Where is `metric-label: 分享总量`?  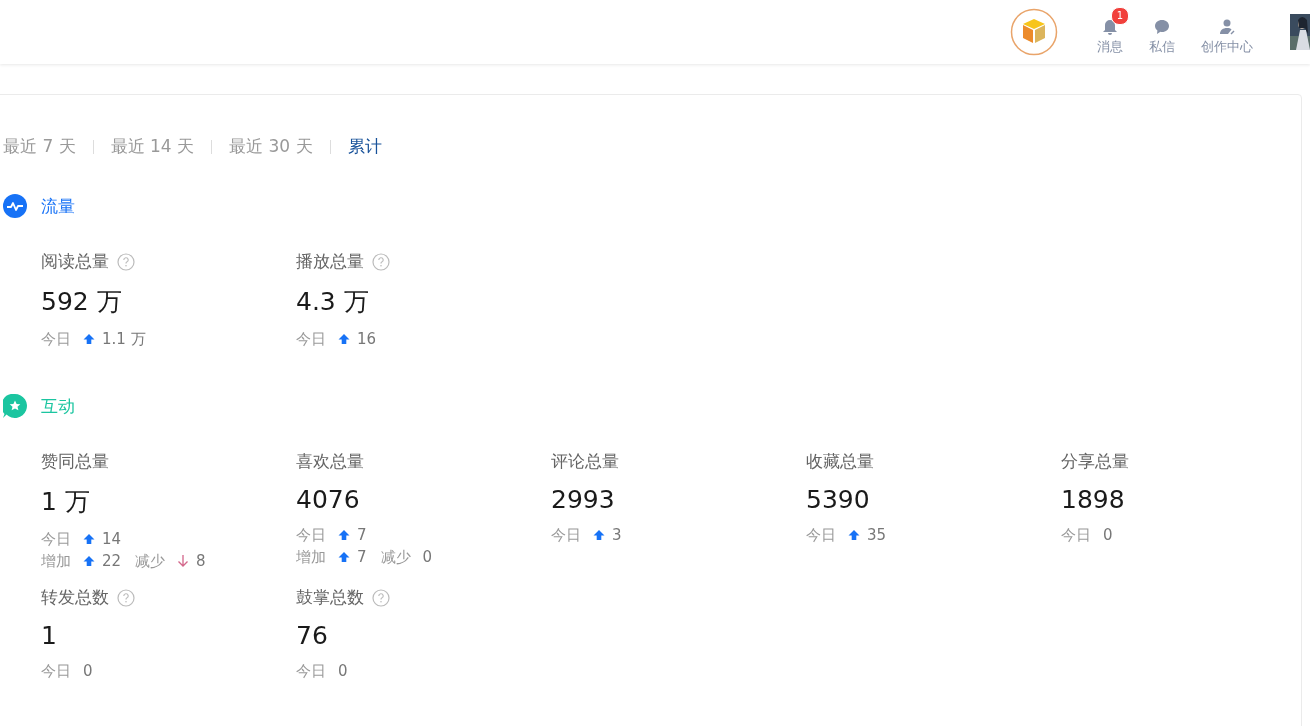
metric-label: 分享总量 is located at coordinates (1095, 461).